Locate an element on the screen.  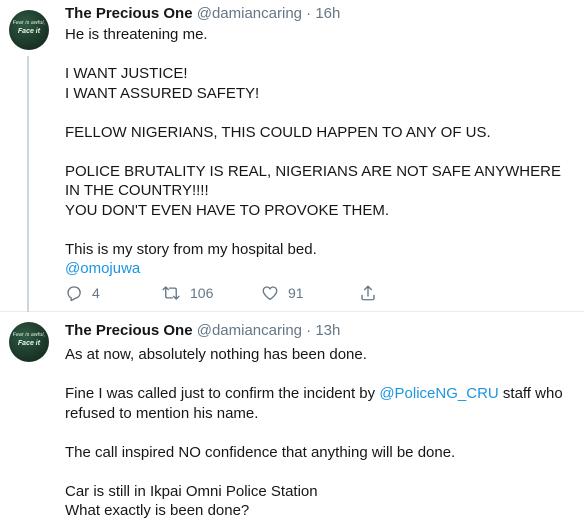
tweet-line: This is my story from my hospital bed. is located at coordinates (191, 249).